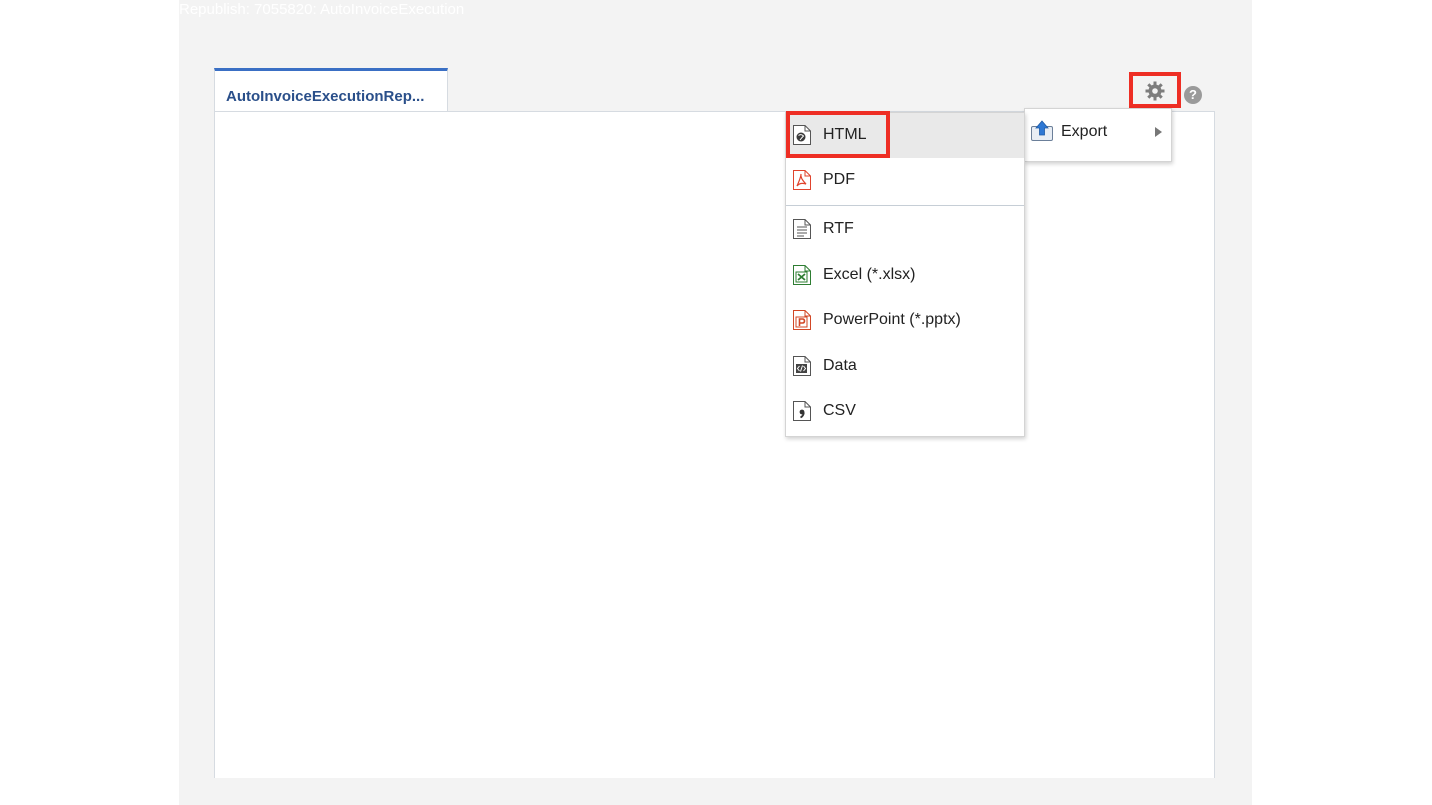 This screenshot has width=1432, height=805. Describe the element at coordinates (905, 411) in the screenshot. I see `submenu-item-csv: CSV` at that location.